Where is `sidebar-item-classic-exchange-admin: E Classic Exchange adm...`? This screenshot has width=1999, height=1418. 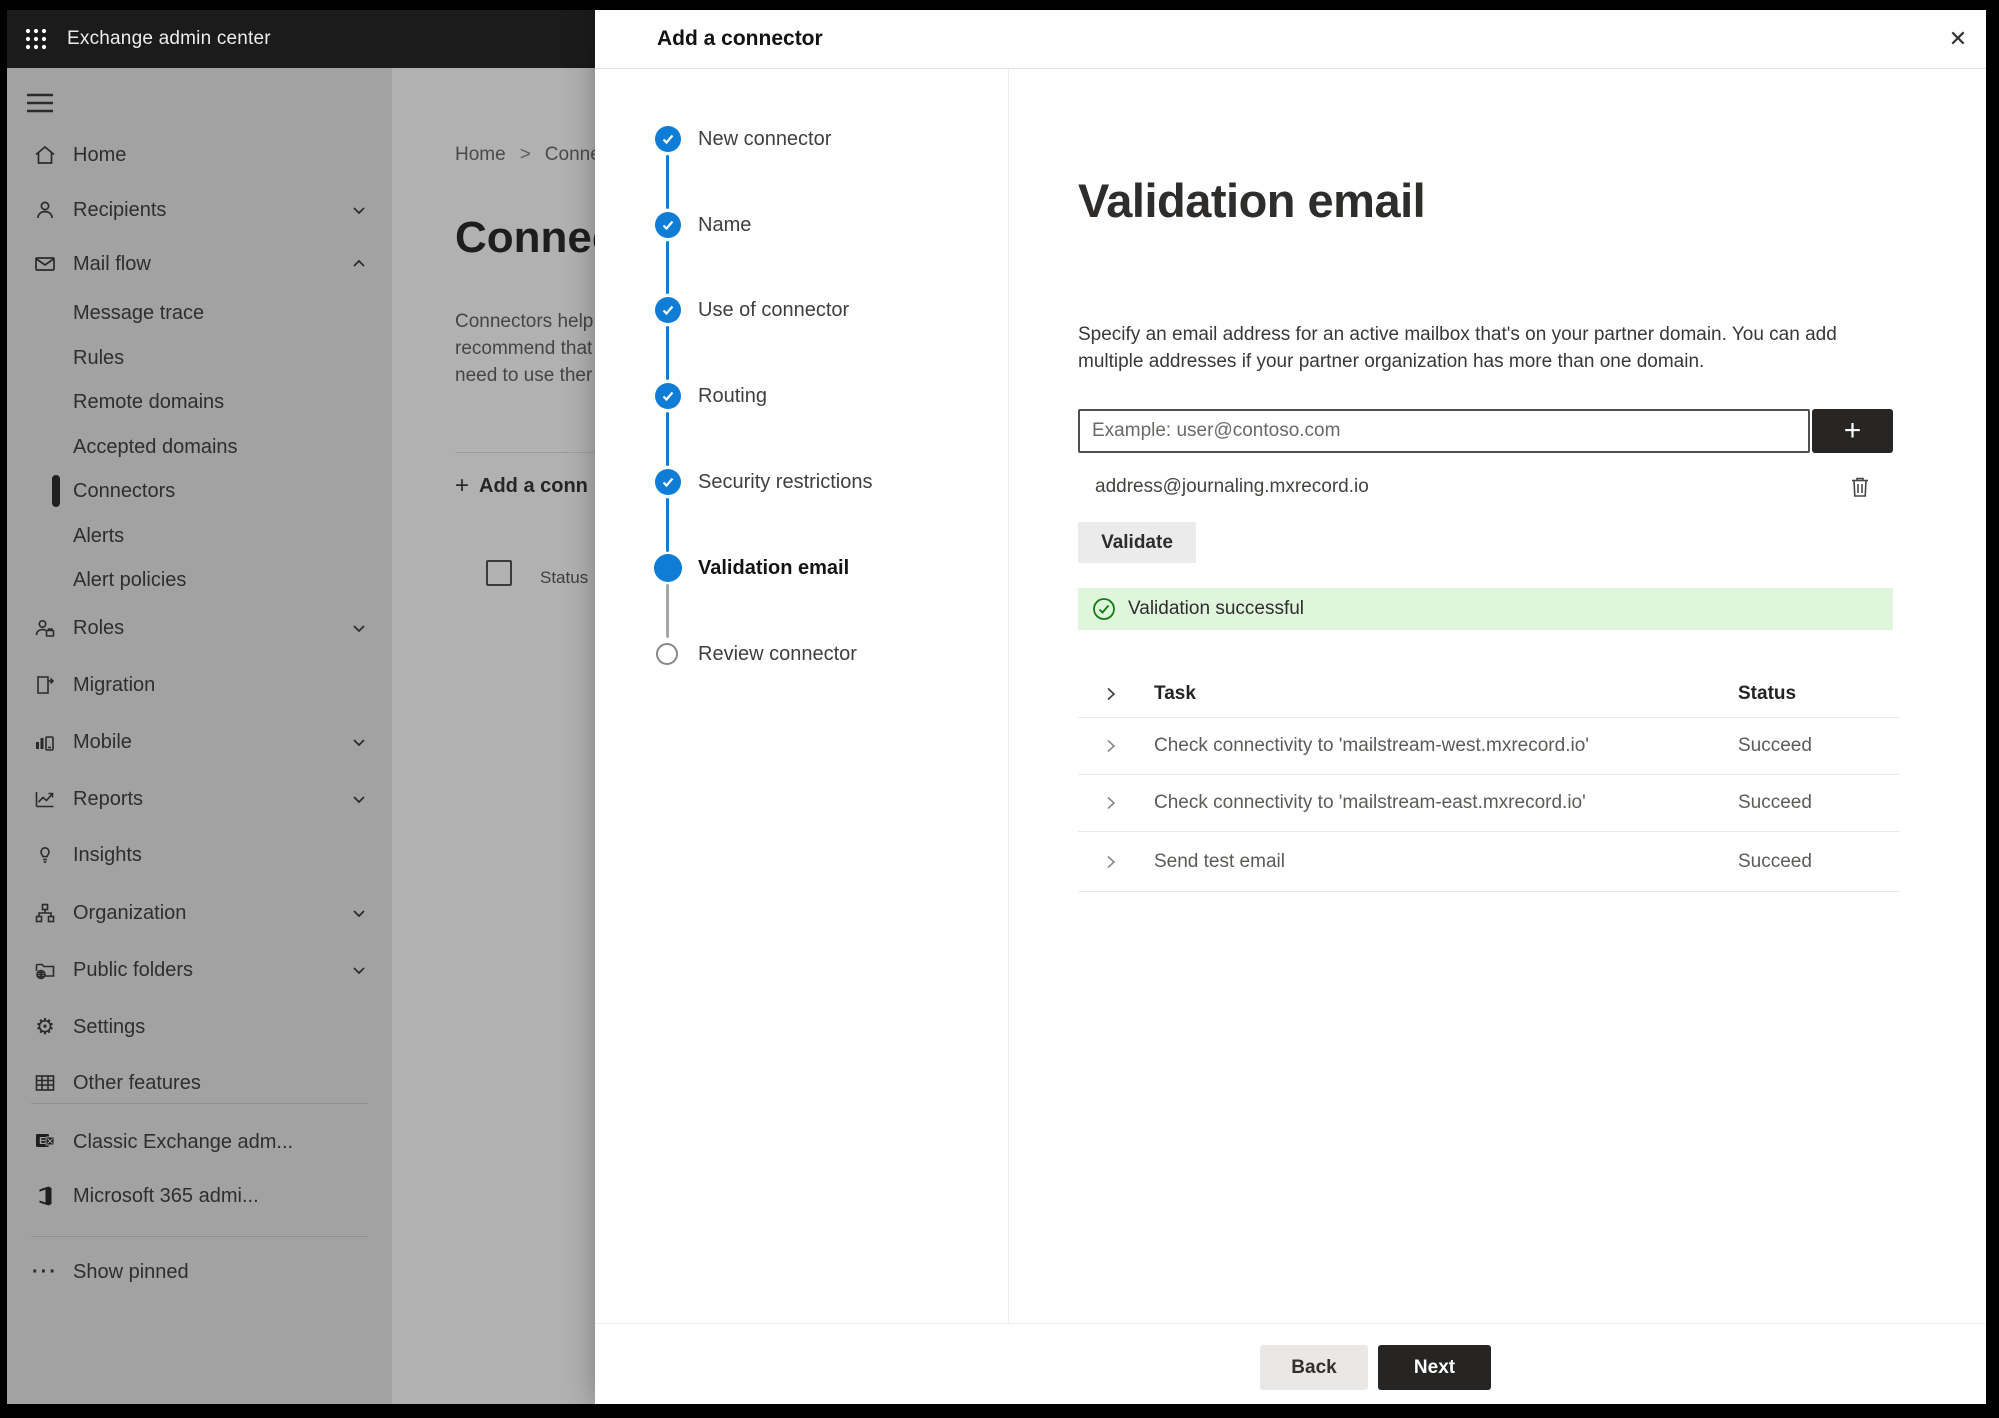
sidebar-item-classic-exchange-admin: E Classic Exchange adm... is located at coordinates (199, 1142).